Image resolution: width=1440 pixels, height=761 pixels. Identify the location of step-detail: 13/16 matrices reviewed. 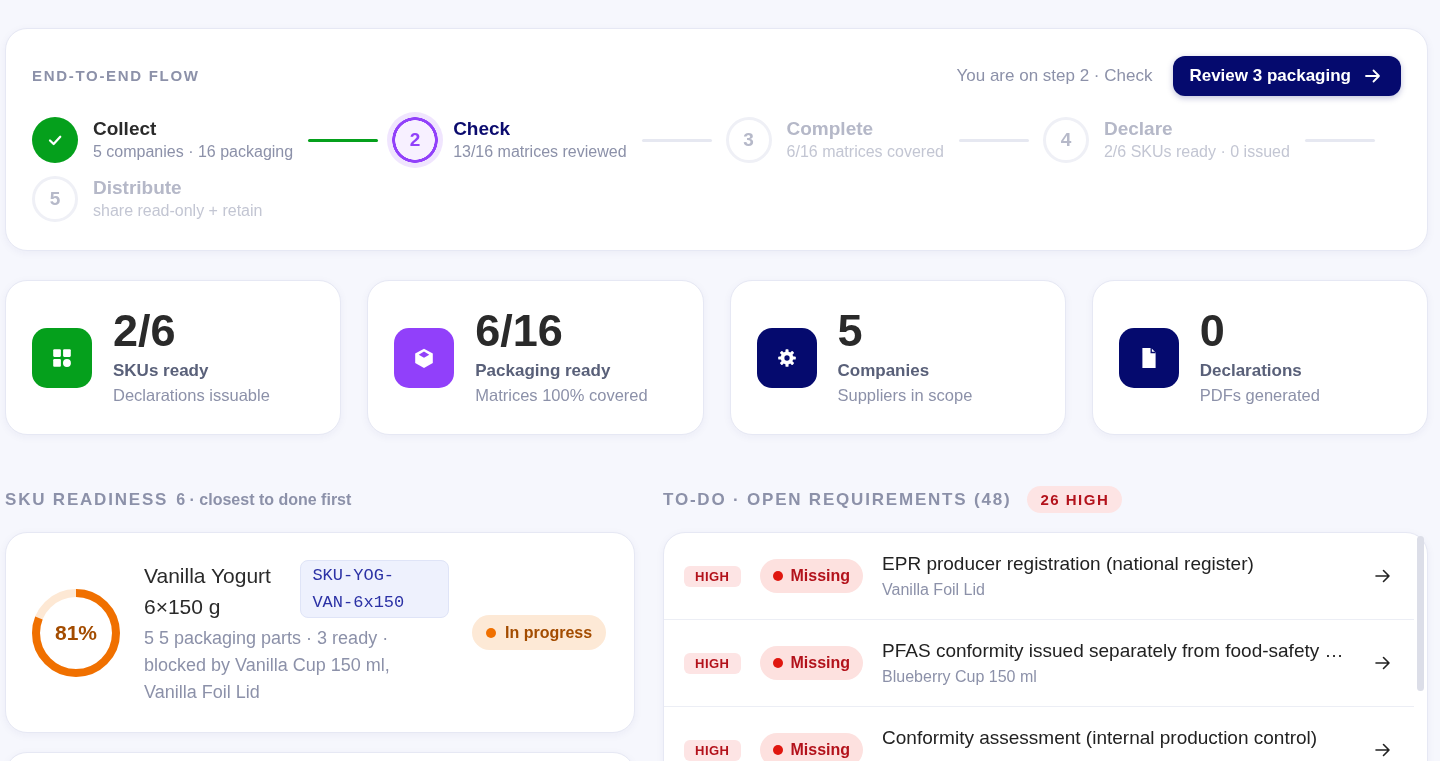
(540, 152).